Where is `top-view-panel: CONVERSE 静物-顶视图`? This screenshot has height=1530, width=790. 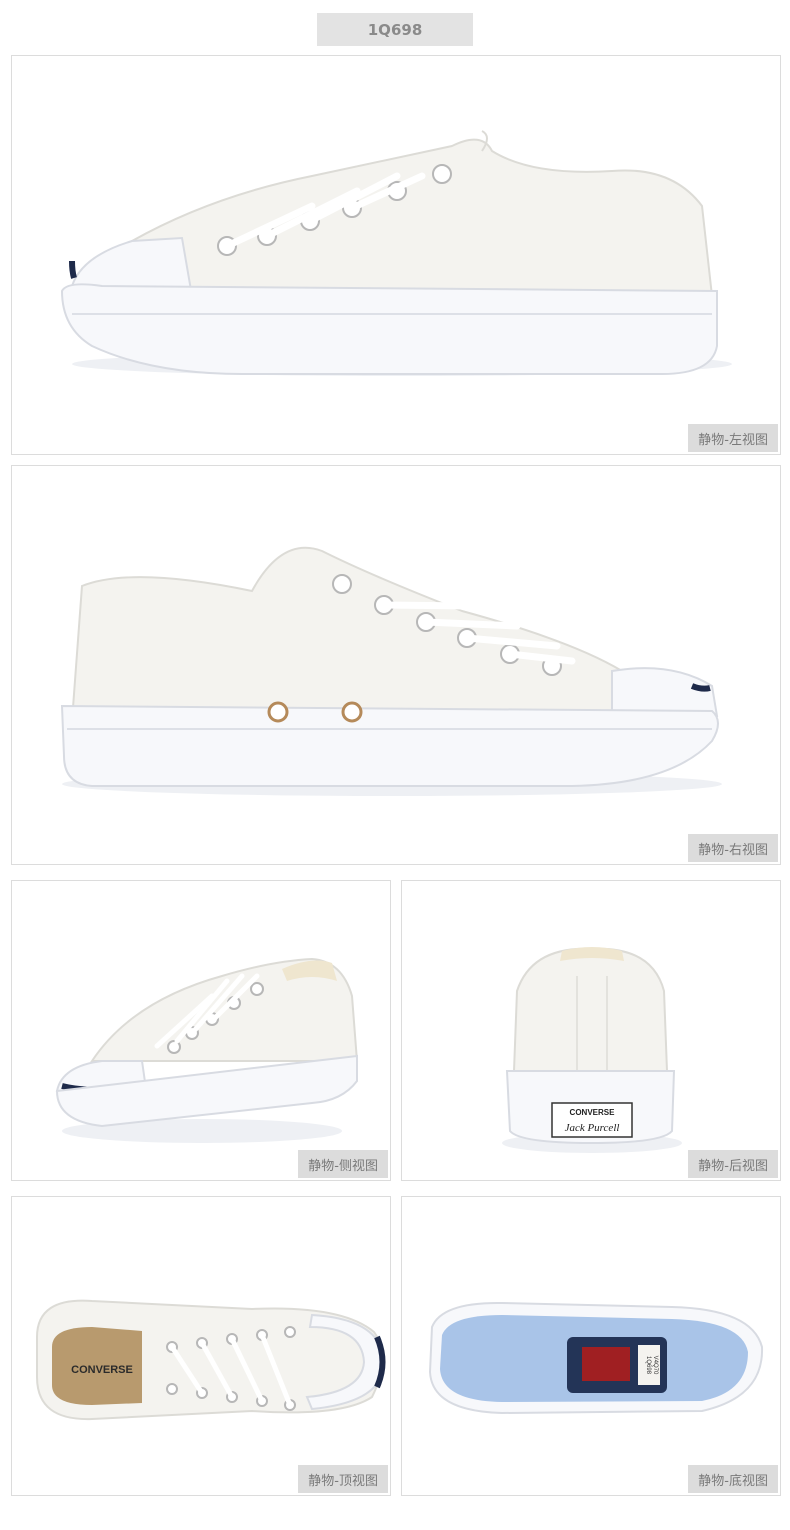 top-view-panel: CONVERSE 静物-顶视图 is located at coordinates (201, 1346).